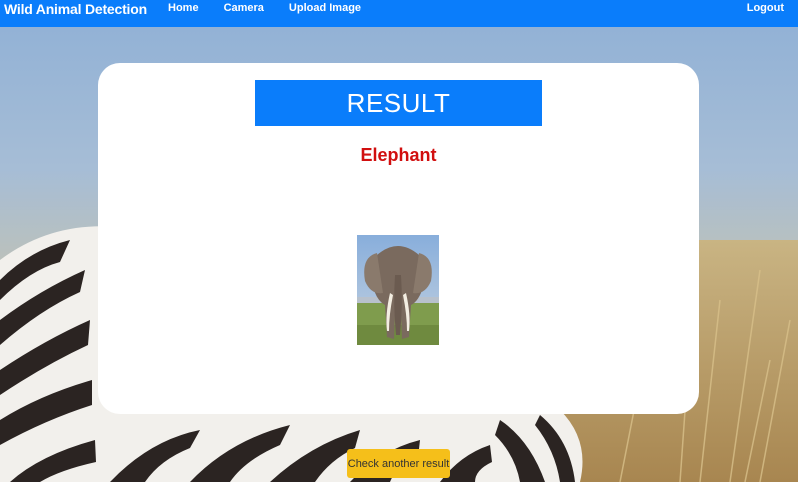 This screenshot has height=482, width=798. I want to click on check-another-result-button: Check another result, so click(398, 463).